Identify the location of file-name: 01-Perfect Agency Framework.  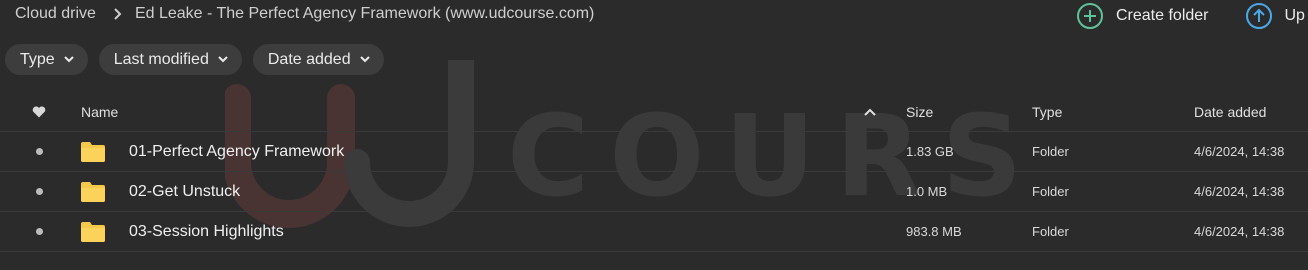
(236, 151).